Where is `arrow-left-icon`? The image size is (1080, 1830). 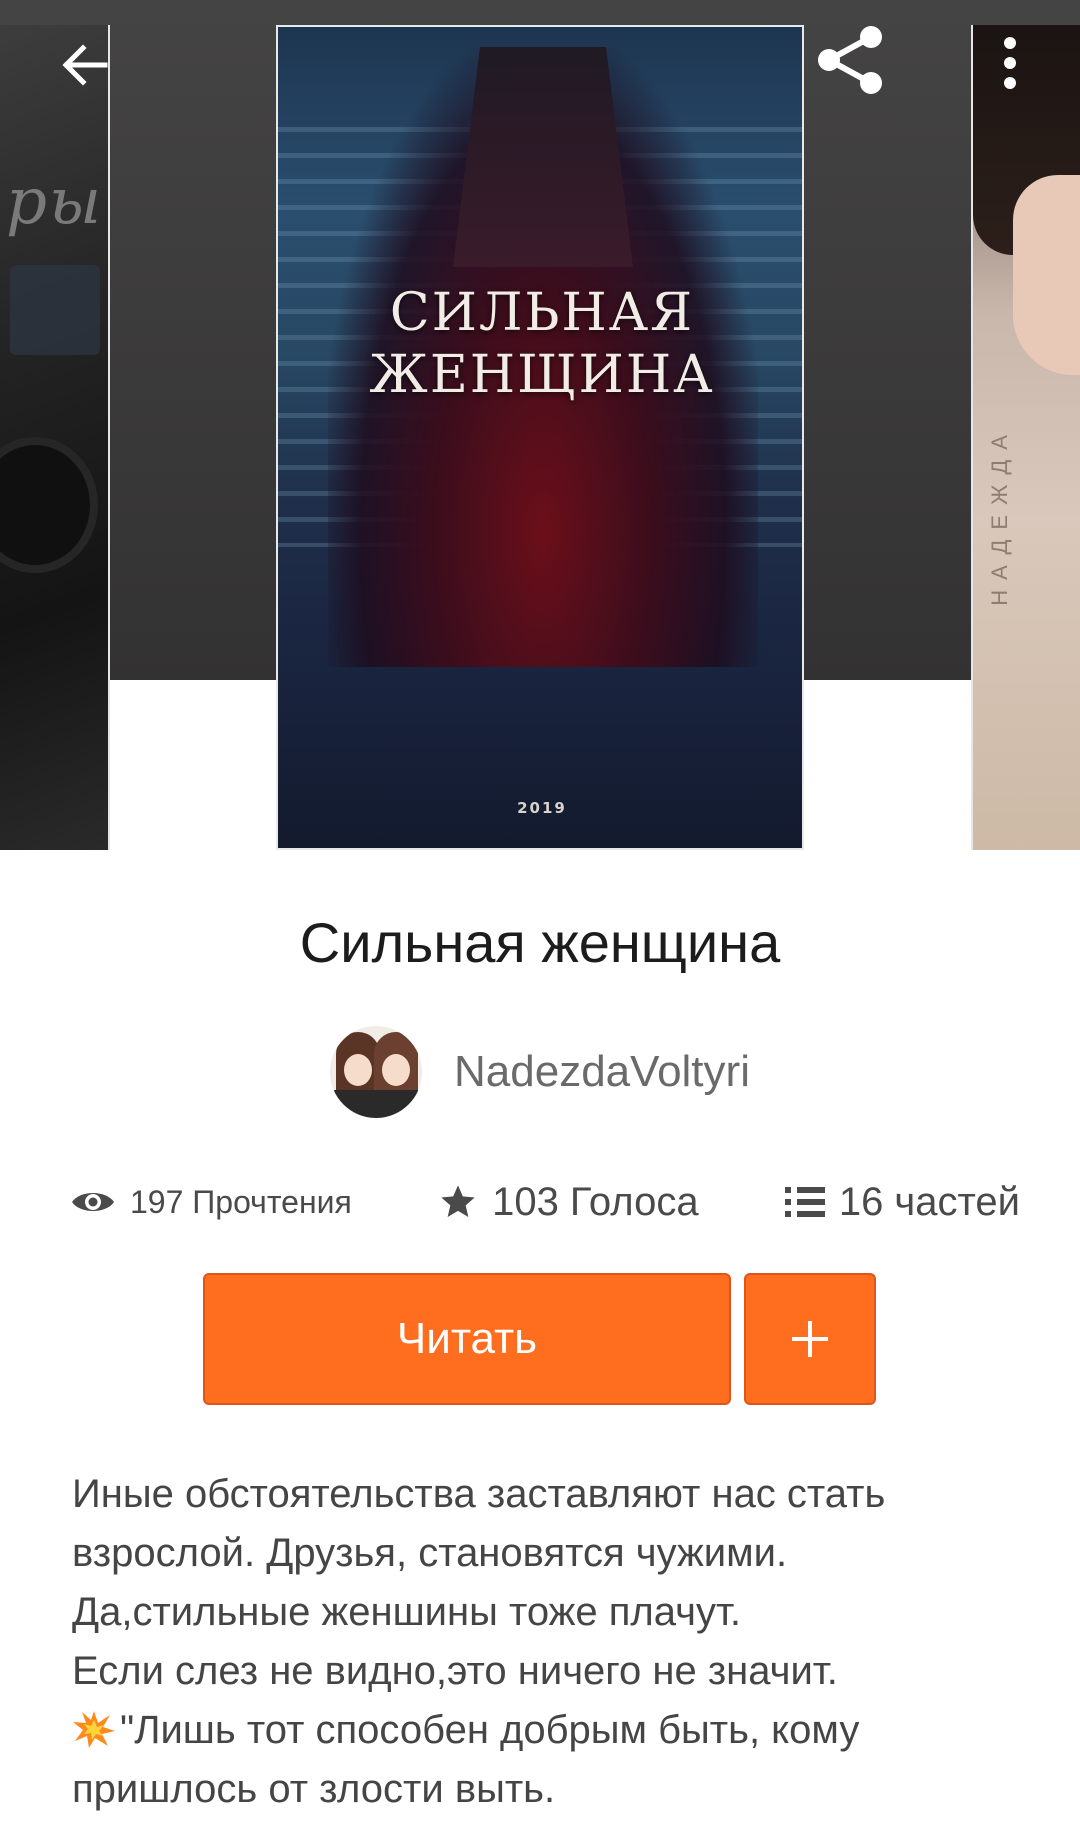
arrow-left-icon is located at coordinates (85, 65).